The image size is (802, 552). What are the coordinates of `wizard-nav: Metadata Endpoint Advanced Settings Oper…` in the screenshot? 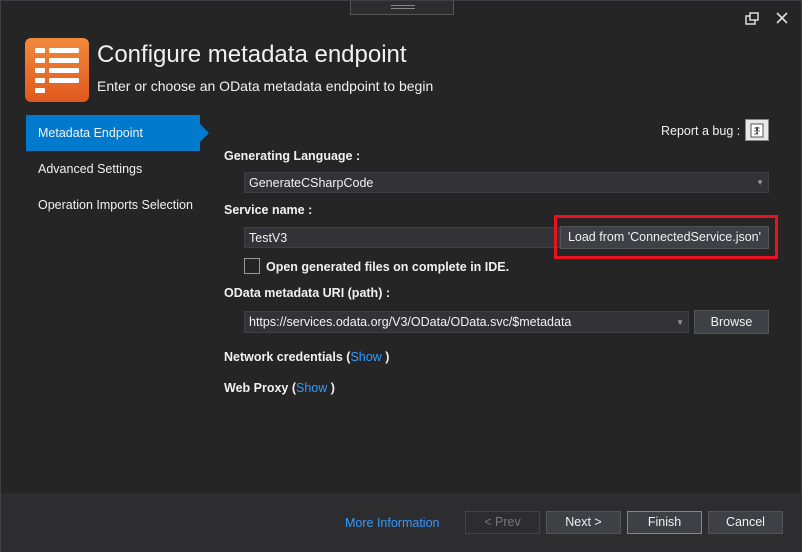 It's located at (118, 169).